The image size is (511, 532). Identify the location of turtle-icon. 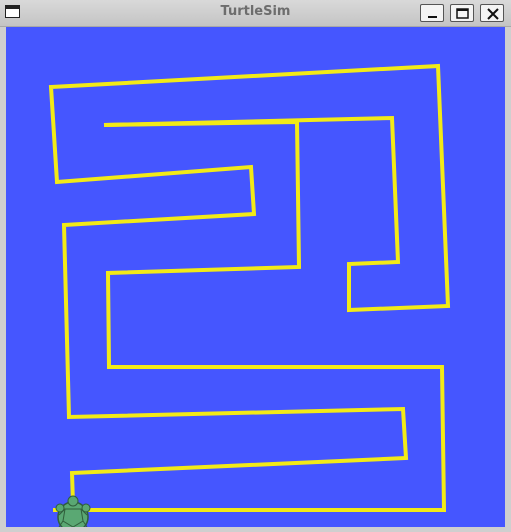
(73, 511).